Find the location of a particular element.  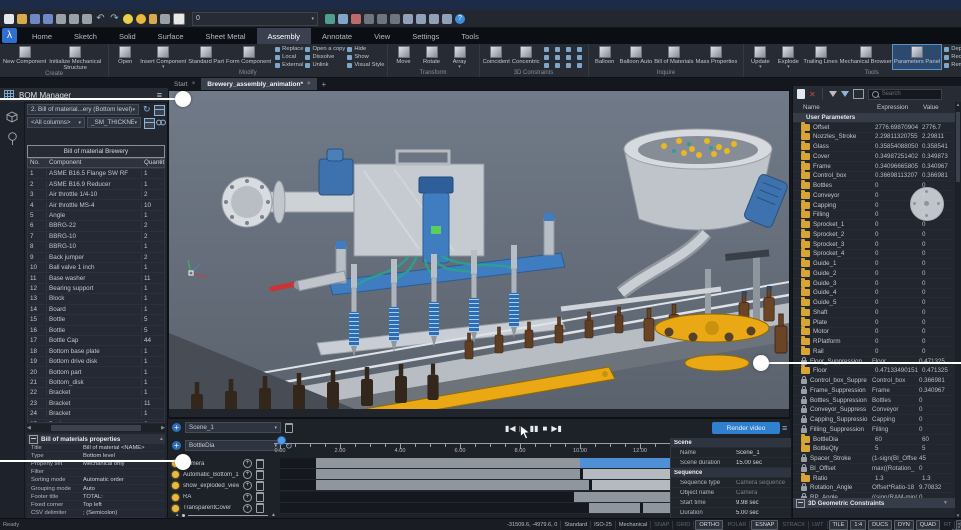

ribbon-small-button: Remove structure is located at coordinates (952, 65).